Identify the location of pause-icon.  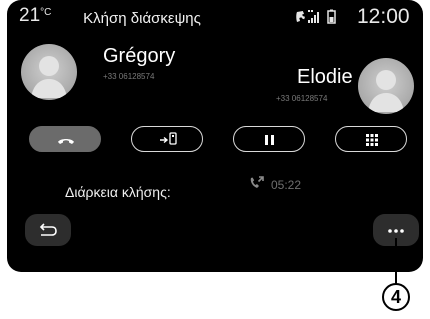
(269, 140).